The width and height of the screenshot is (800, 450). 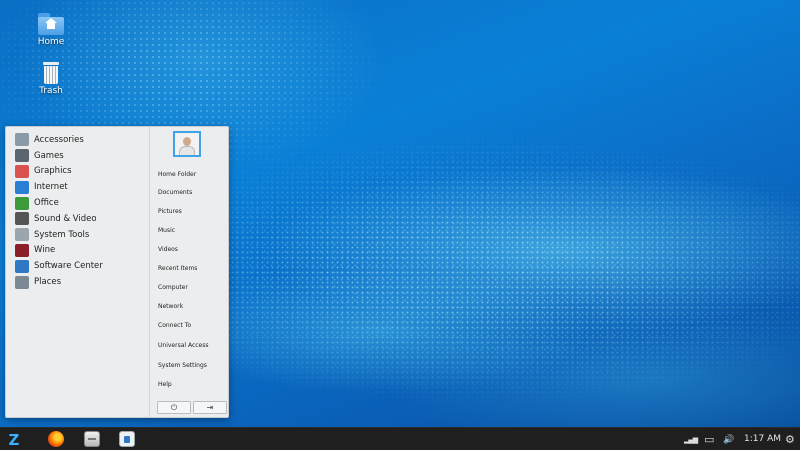 What do you see at coordinates (22, 266) in the screenshot?
I see `software-center-icon` at bounding box center [22, 266].